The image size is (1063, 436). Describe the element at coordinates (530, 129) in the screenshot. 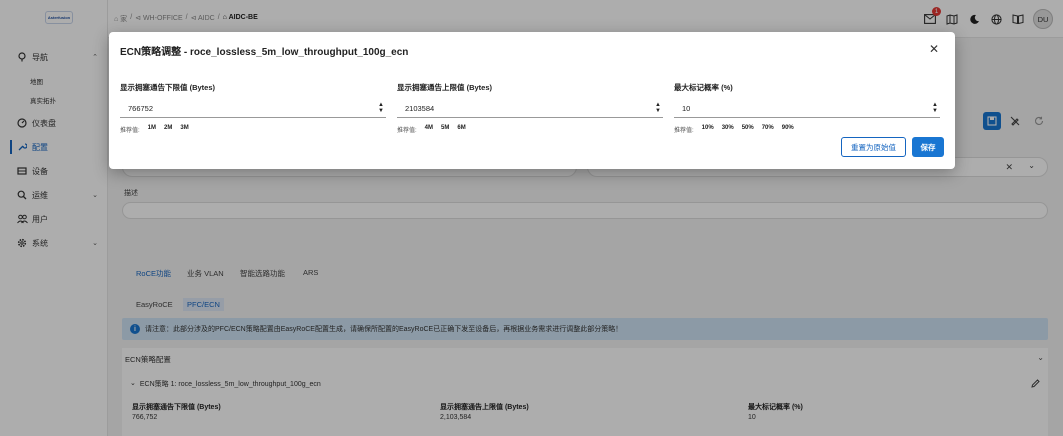

I see `recommend-row: 推荐值: 4M 5M 6M` at that location.